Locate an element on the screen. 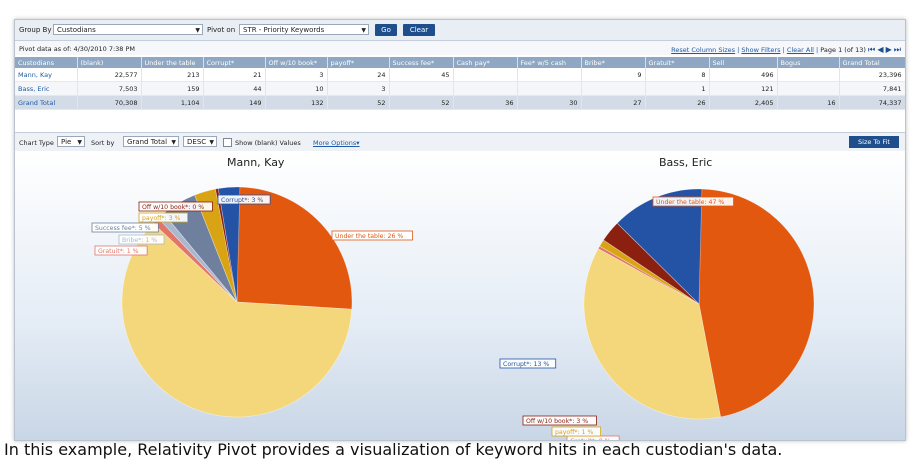 The width and height of the screenshot is (910, 465). column-header: Bogus is located at coordinates (808, 62).